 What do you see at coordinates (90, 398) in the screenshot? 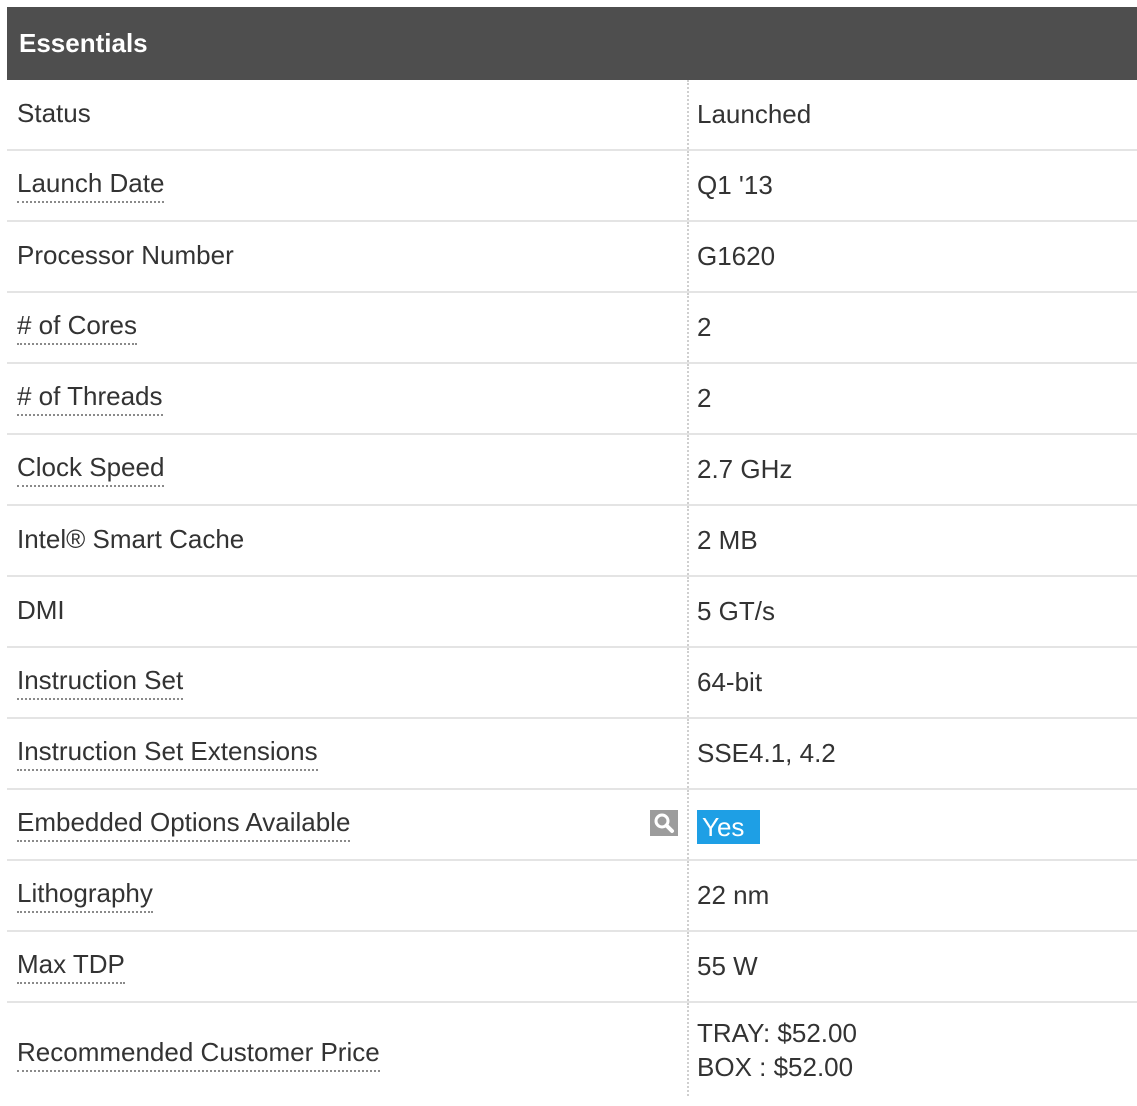
I see `spec-label-tooltip: # of Threads` at bounding box center [90, 398].